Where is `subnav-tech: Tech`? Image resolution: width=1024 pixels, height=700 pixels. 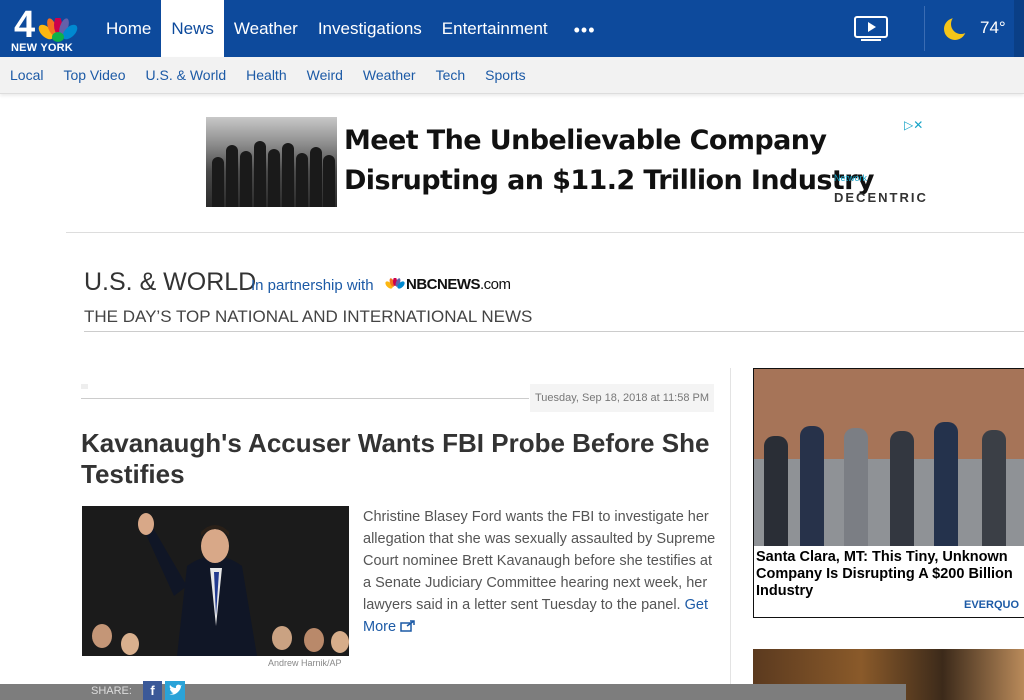 subnav-tech: Tech is located at coordinates (451, 75).